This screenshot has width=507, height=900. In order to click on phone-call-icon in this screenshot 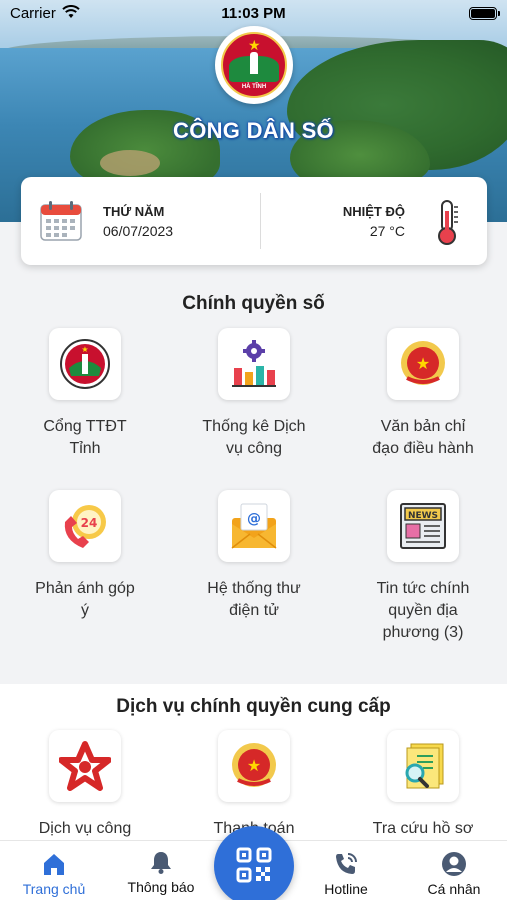, I will do `click(346, 863)`.